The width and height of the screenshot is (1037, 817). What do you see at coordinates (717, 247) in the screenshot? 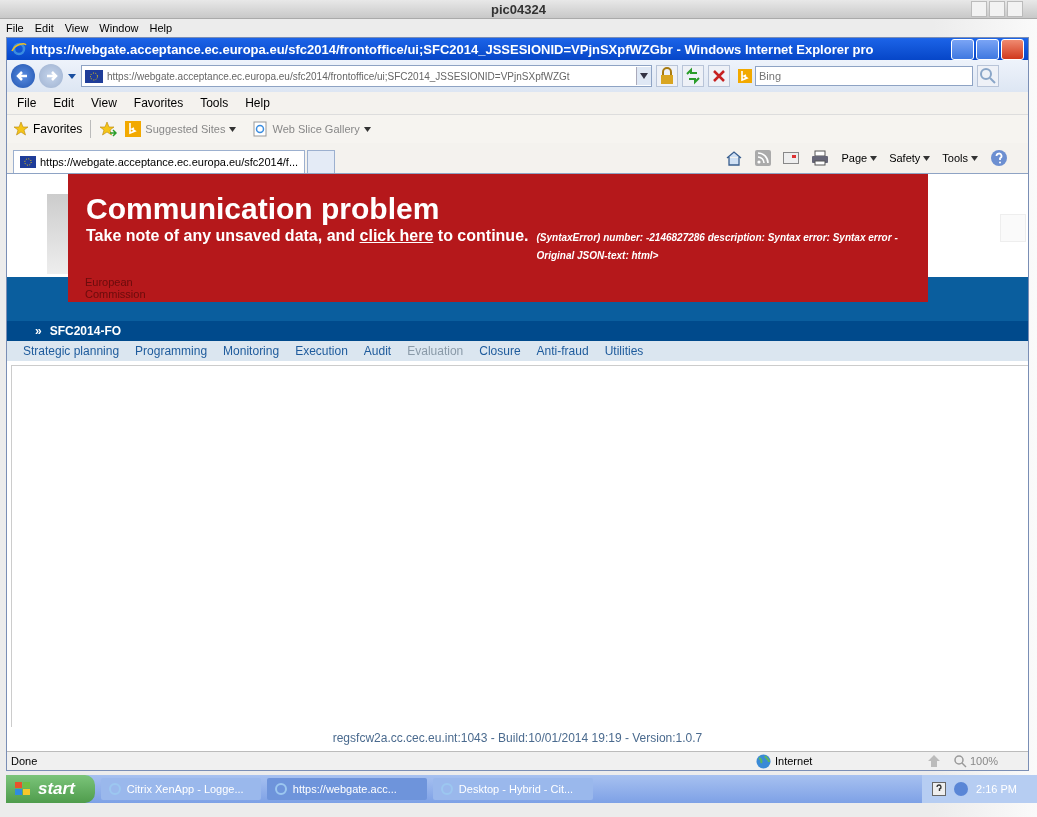
I see `error-detail: (SyntaxError) number: -2146827286 description: Syntax error: Syntax error - Original JSON-text: html>` at bounding box center [717, 247].